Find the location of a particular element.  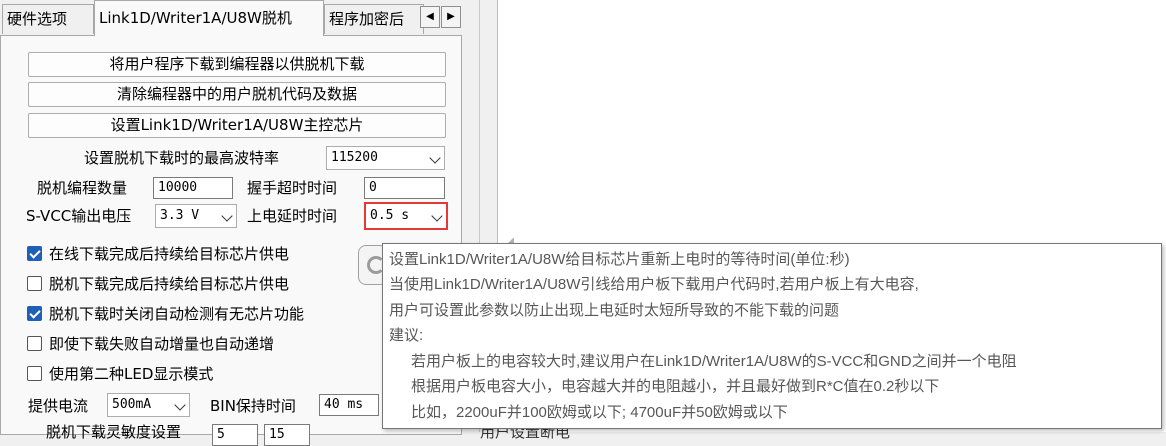

supply-current-label: 提供电流 is located at coordinates (58, 406).